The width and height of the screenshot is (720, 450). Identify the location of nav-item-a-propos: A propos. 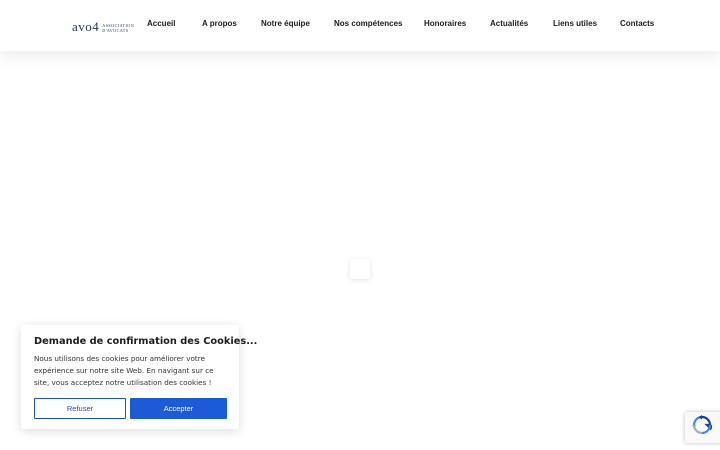
(219, 23).